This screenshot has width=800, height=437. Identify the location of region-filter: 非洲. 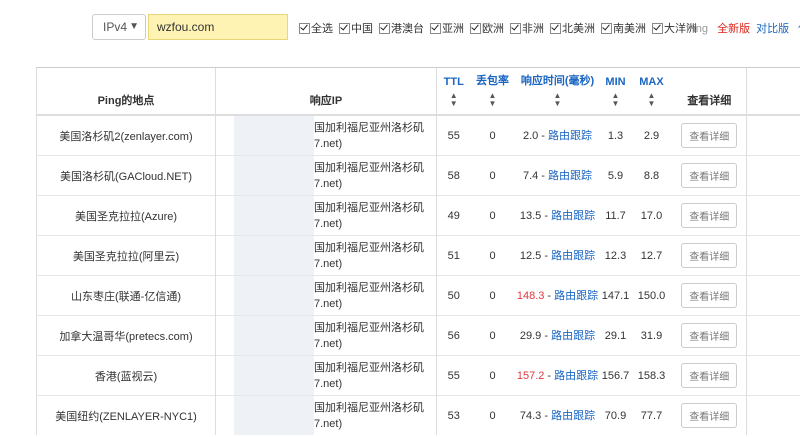
(527, 28).